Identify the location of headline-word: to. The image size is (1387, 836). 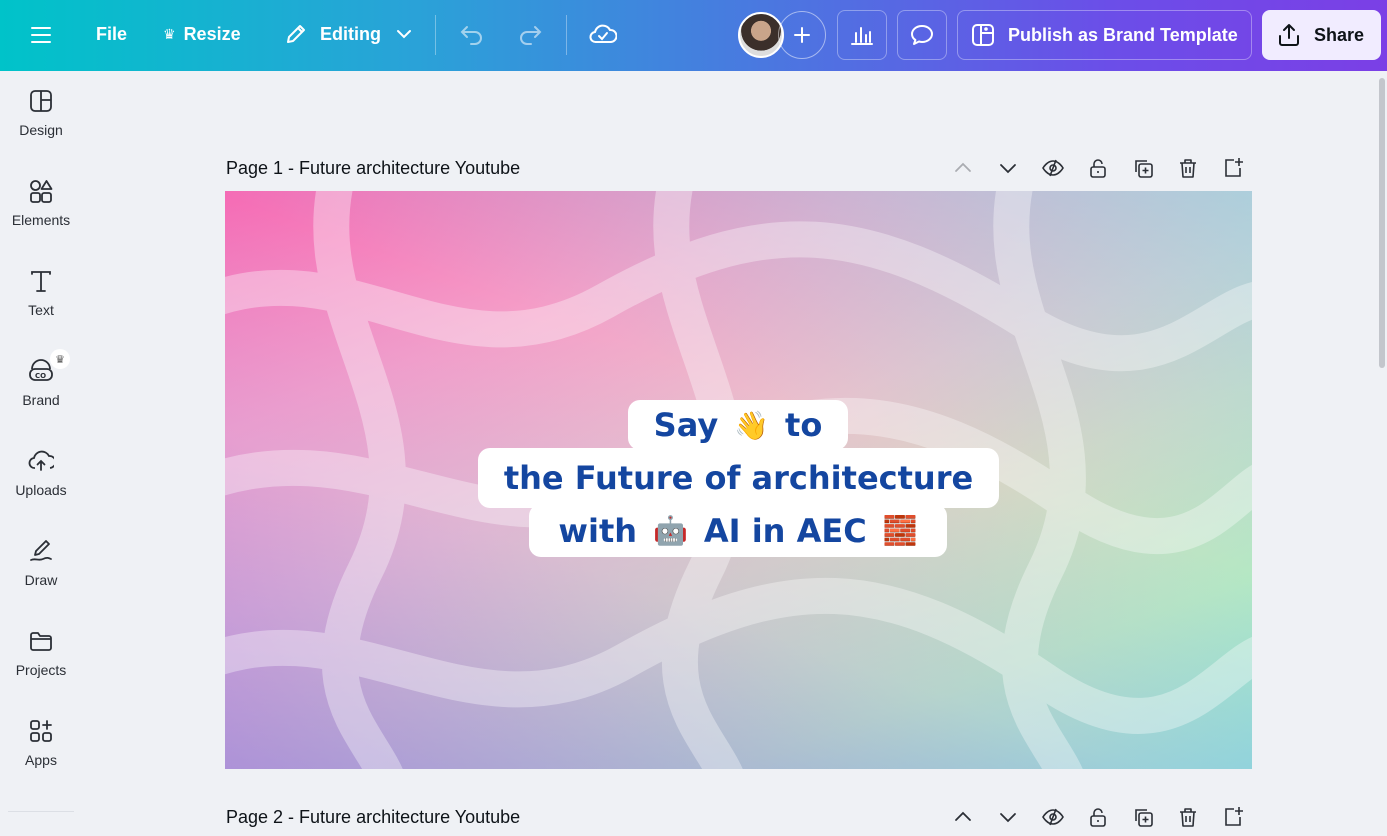
(804, 425).